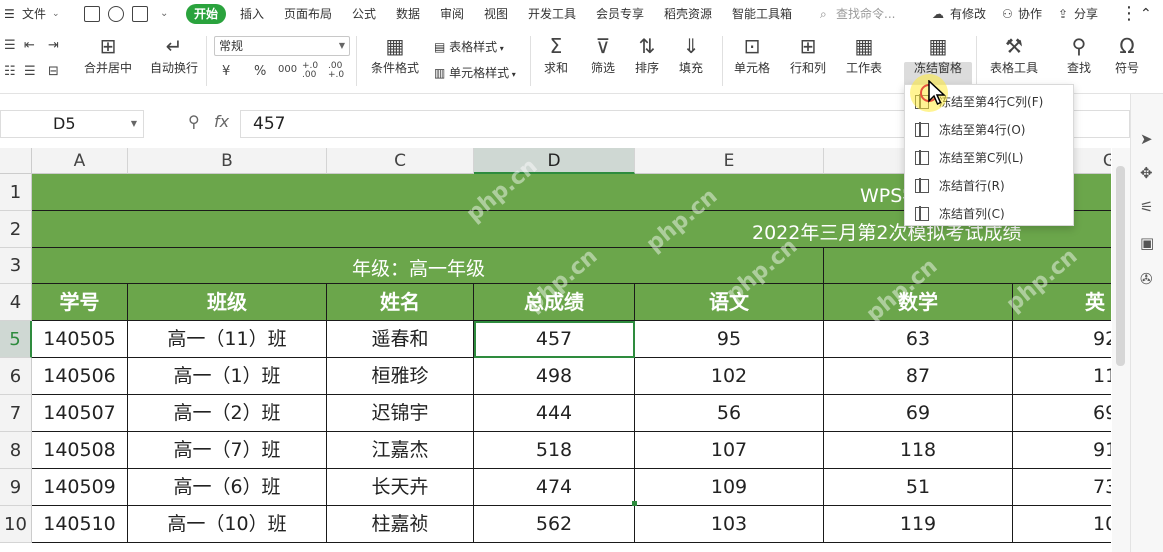  Describe the element at coordinates (968, 14) in the screenshot. I see `has-changes-status: 有修改` at that location.